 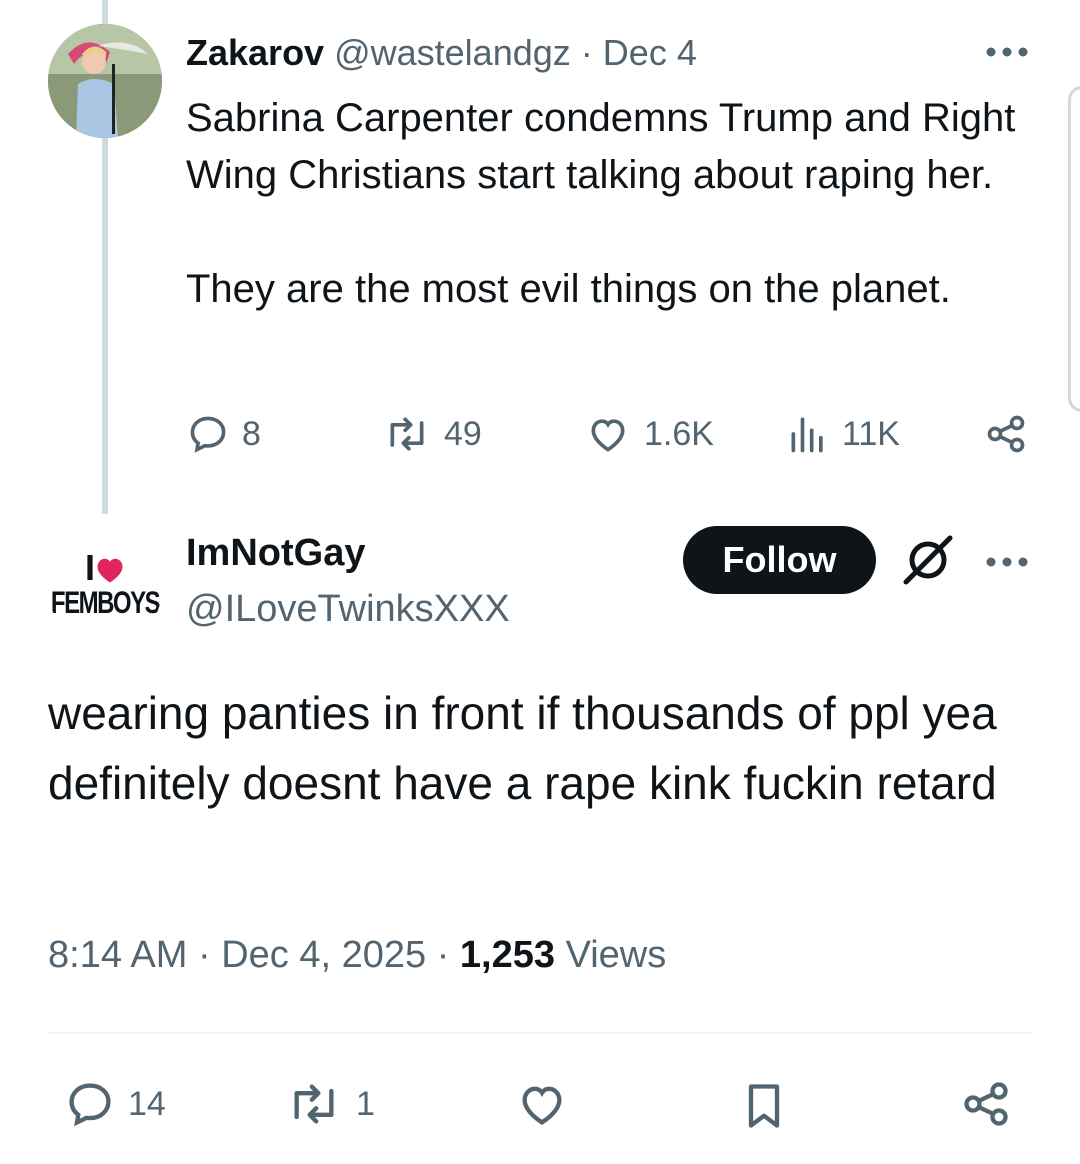 What do you see at coordinates (928, 560) in the screenshot?
I see `grok-icon` at bounding box center [928, 560].